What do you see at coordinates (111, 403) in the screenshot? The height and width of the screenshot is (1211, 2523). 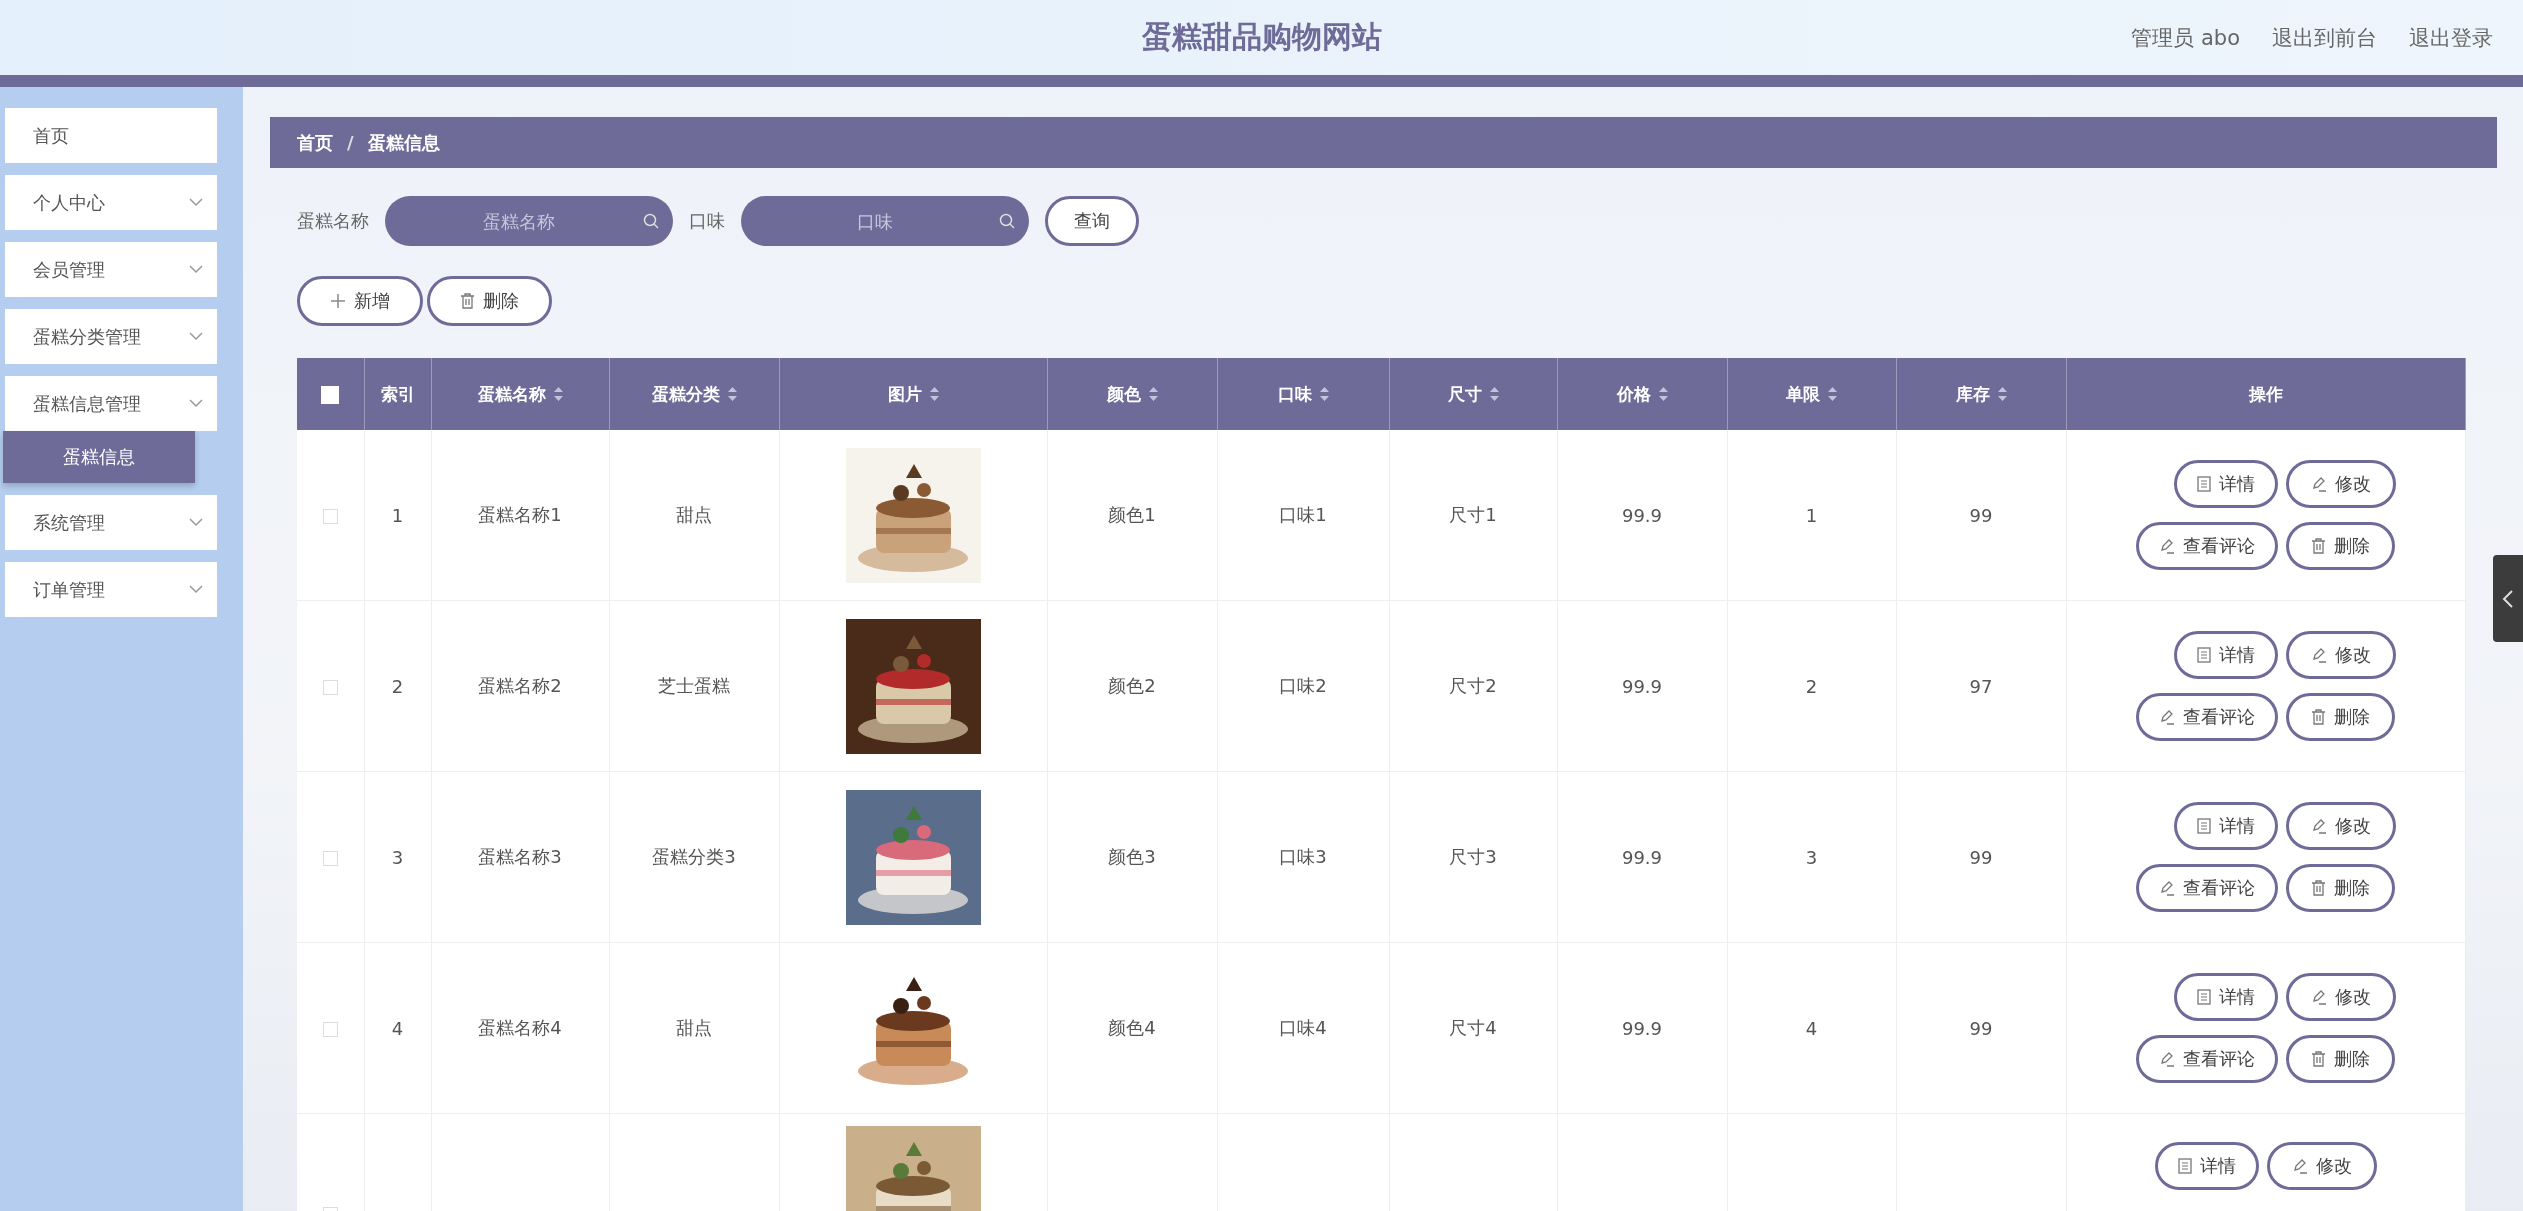 I see `sidebar-item: 蛋糕信息管理` at bounding box center [111, 403].